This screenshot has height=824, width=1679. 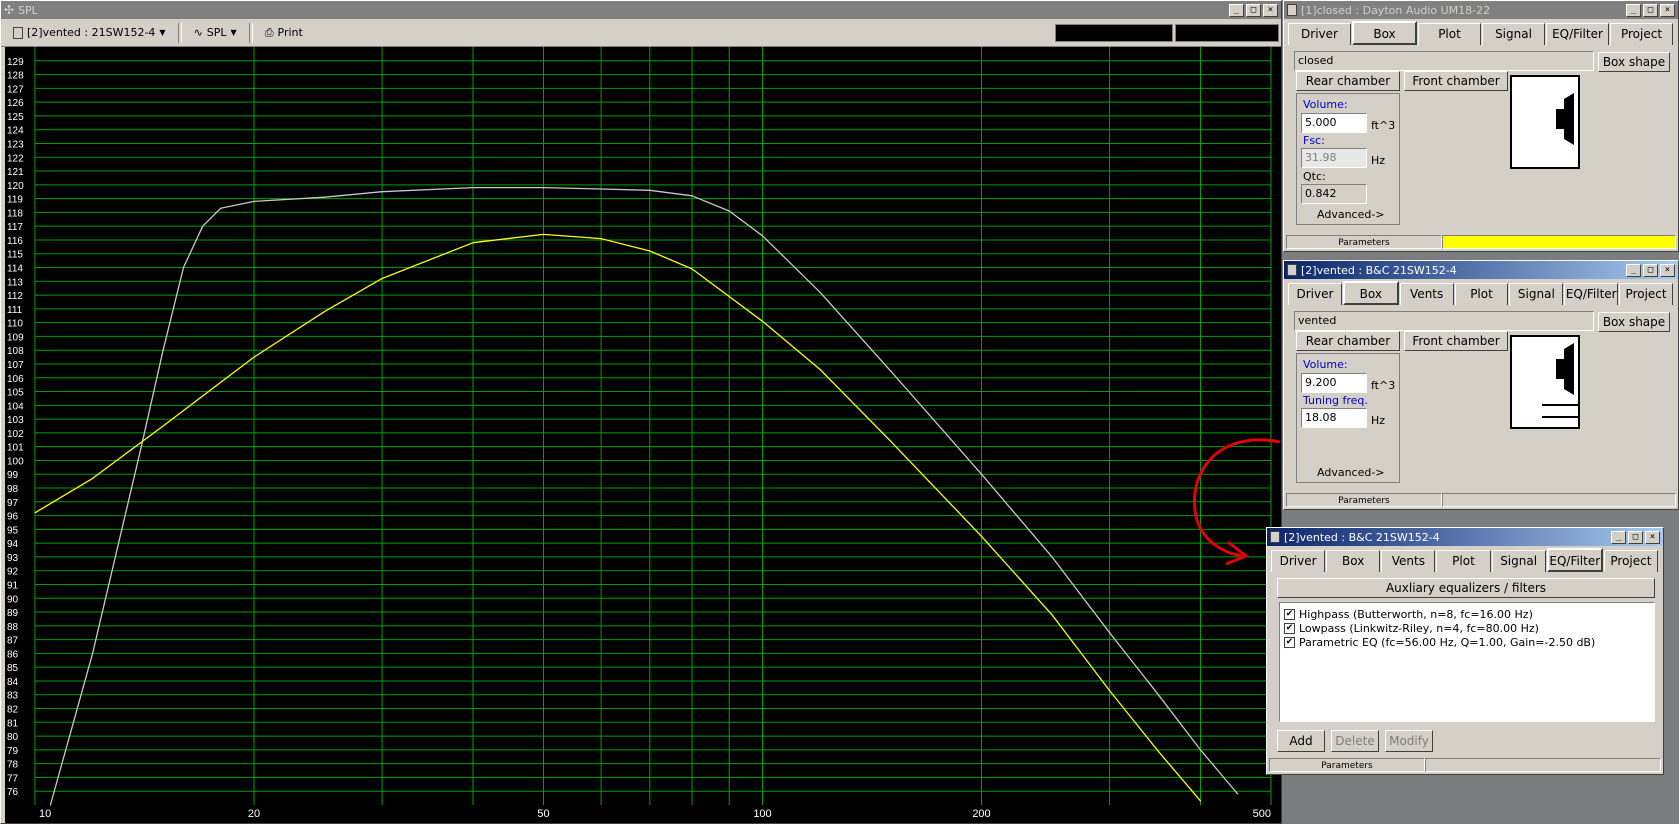 What do you see at coordinates (15, 324) in the screenshot?
I see `y-tick-label: 110` at bounding box center [15, 324].